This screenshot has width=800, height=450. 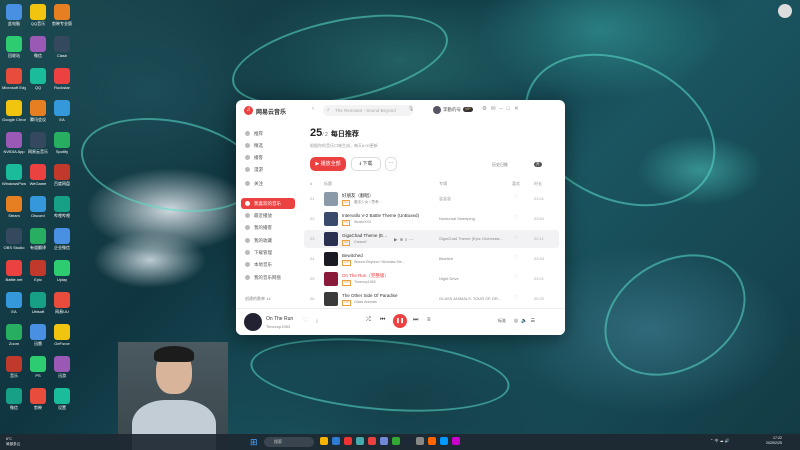 What do you see at coordinates (38, 210) in the screenshot?
I see `desktop-icon: Discord` at bounding box center [38, 210].